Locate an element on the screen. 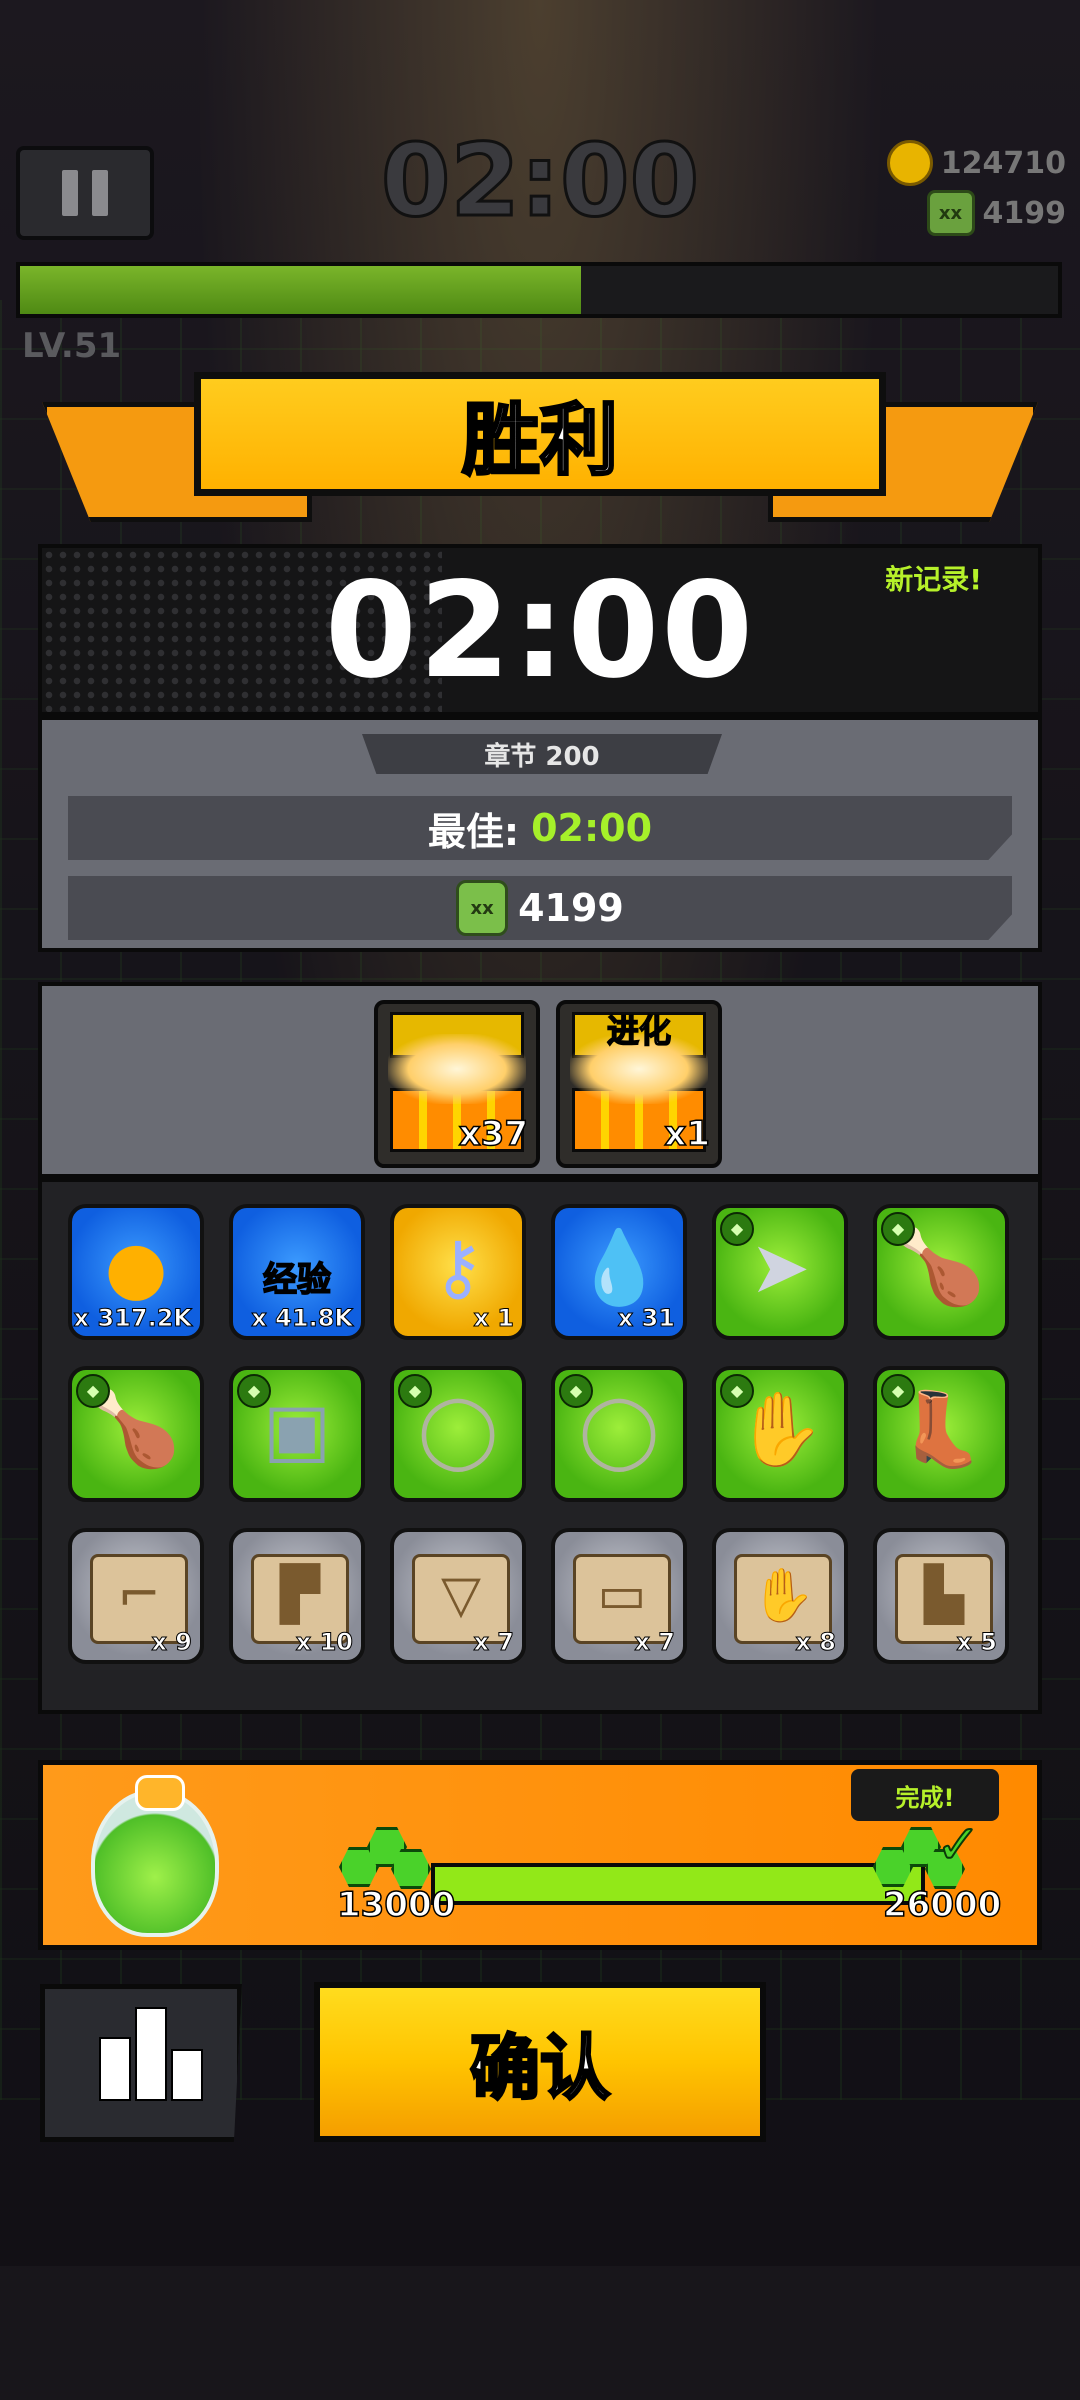 This screenshot has width=1080, height=2400. kunai-reward: ➤ ◆ is located at coordinates (780, 1272).